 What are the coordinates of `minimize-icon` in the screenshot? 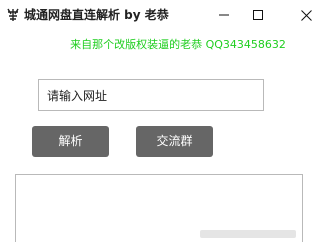 It's located at (224, 15).